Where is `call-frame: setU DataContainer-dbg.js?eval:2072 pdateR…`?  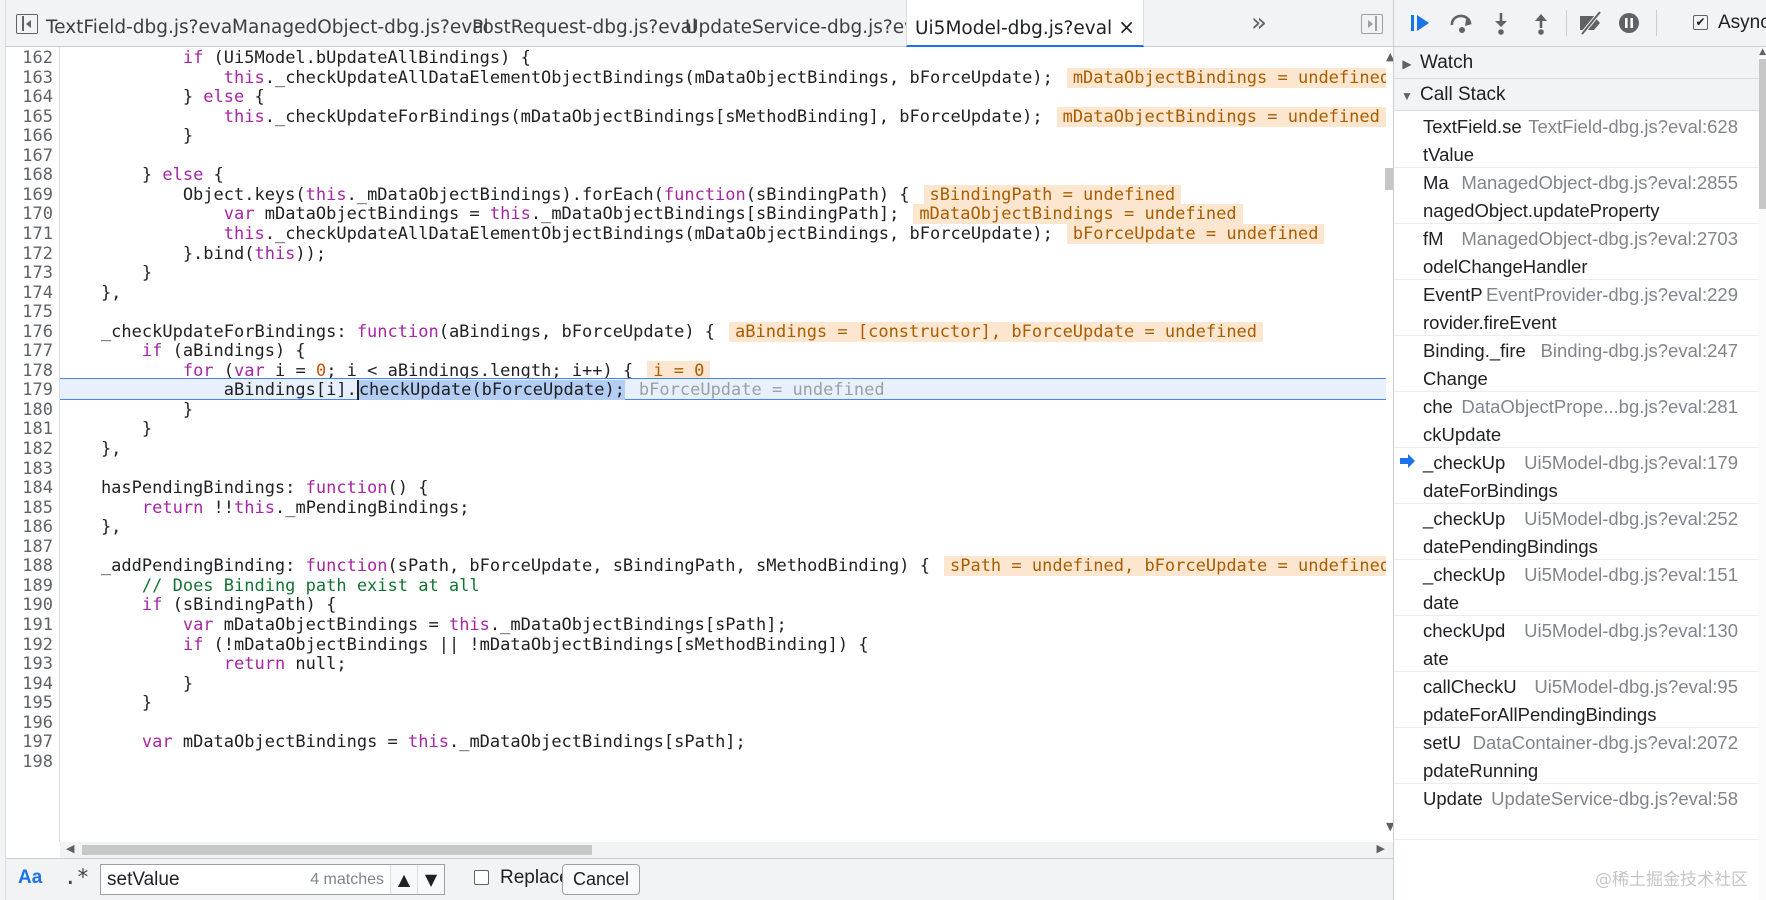 call-frame: setU DataContainer-dbg.js?eval:2072 pdateR… is located at coordinates (1577, 756).